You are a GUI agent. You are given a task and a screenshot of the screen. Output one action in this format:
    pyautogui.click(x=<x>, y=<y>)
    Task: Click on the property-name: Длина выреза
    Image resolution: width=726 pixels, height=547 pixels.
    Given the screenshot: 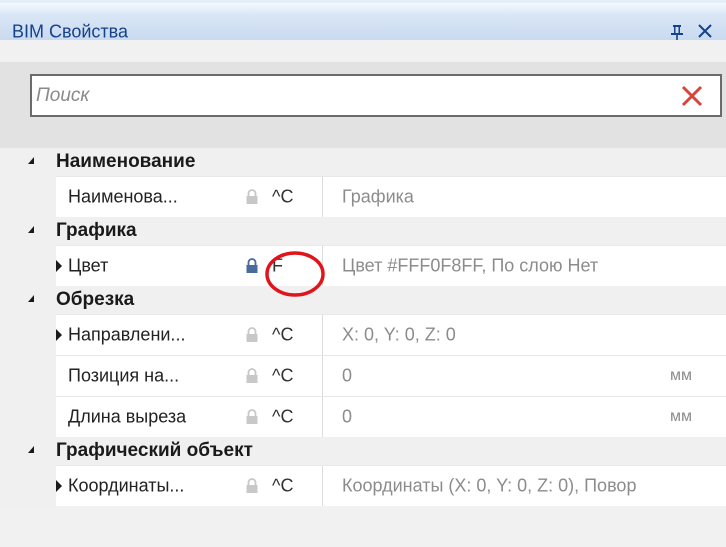 What is the action you would take?
    pyautogui.click(x=127, y=416)
    